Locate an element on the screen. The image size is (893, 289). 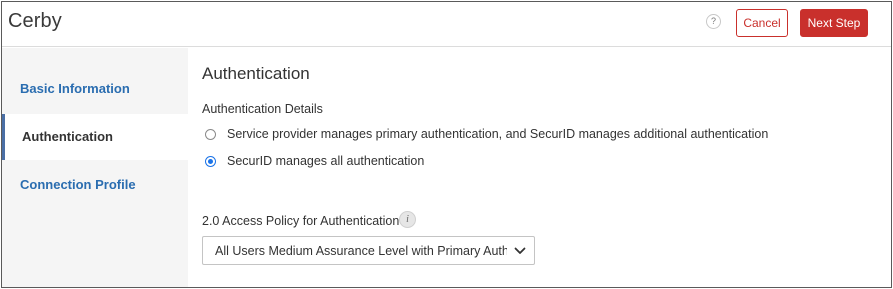
radio-button is located at coordinates (210, 134).